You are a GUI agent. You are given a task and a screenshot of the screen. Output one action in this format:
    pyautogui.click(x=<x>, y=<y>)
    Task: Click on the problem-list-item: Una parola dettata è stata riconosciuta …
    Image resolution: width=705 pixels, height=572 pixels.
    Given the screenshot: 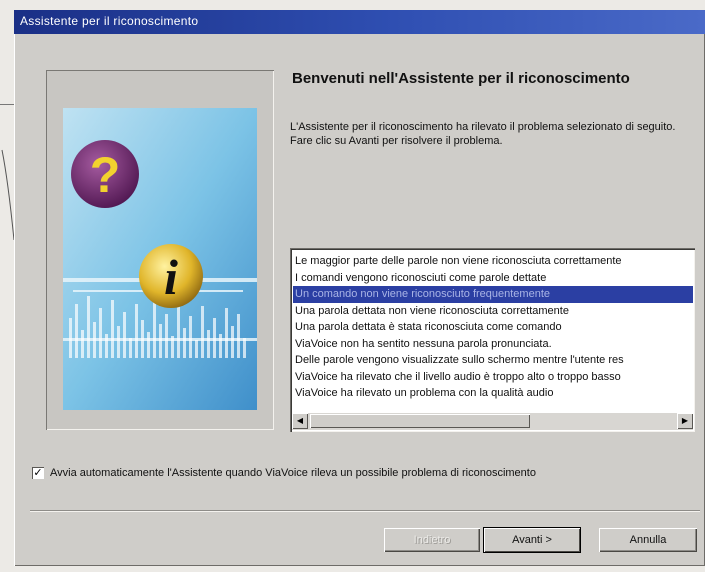 What is the action you would take?
    pyautogui.click(x=493, y=327)
    